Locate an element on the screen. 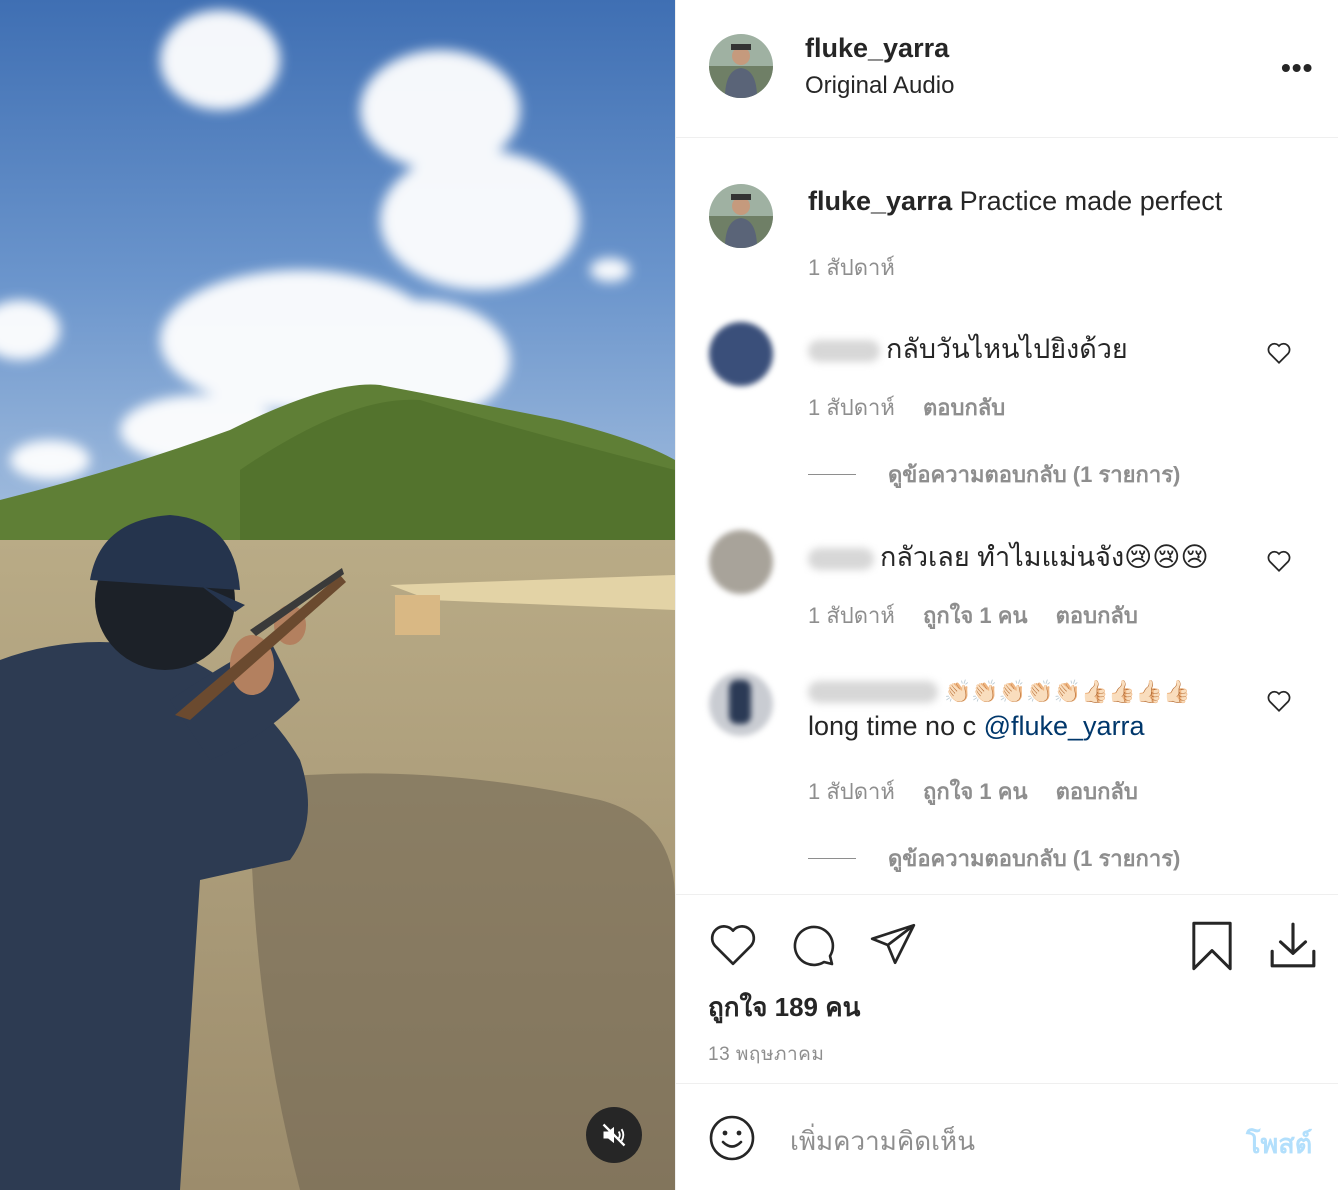 The height and width of the screenshot is (1191, 1338). mute-toggle-button is located at coordinates (614, 1135).